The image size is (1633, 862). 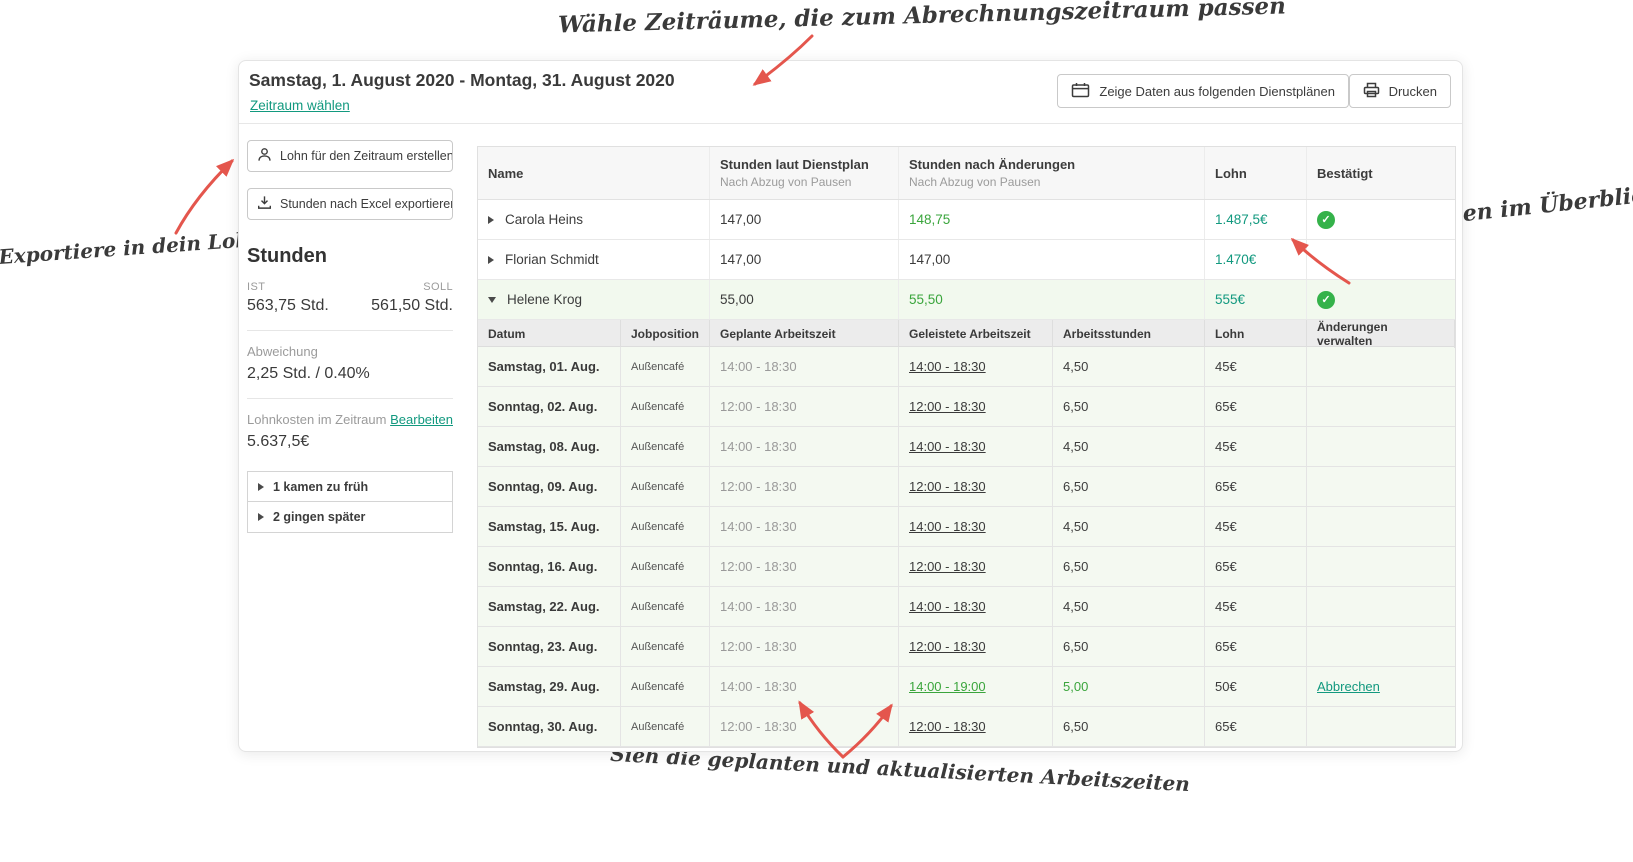 What do you see at coordinates (321, 486) in the screenshot?
I see `came-early-label: 1 kamen zu früh` at bounding box center [321, 486].